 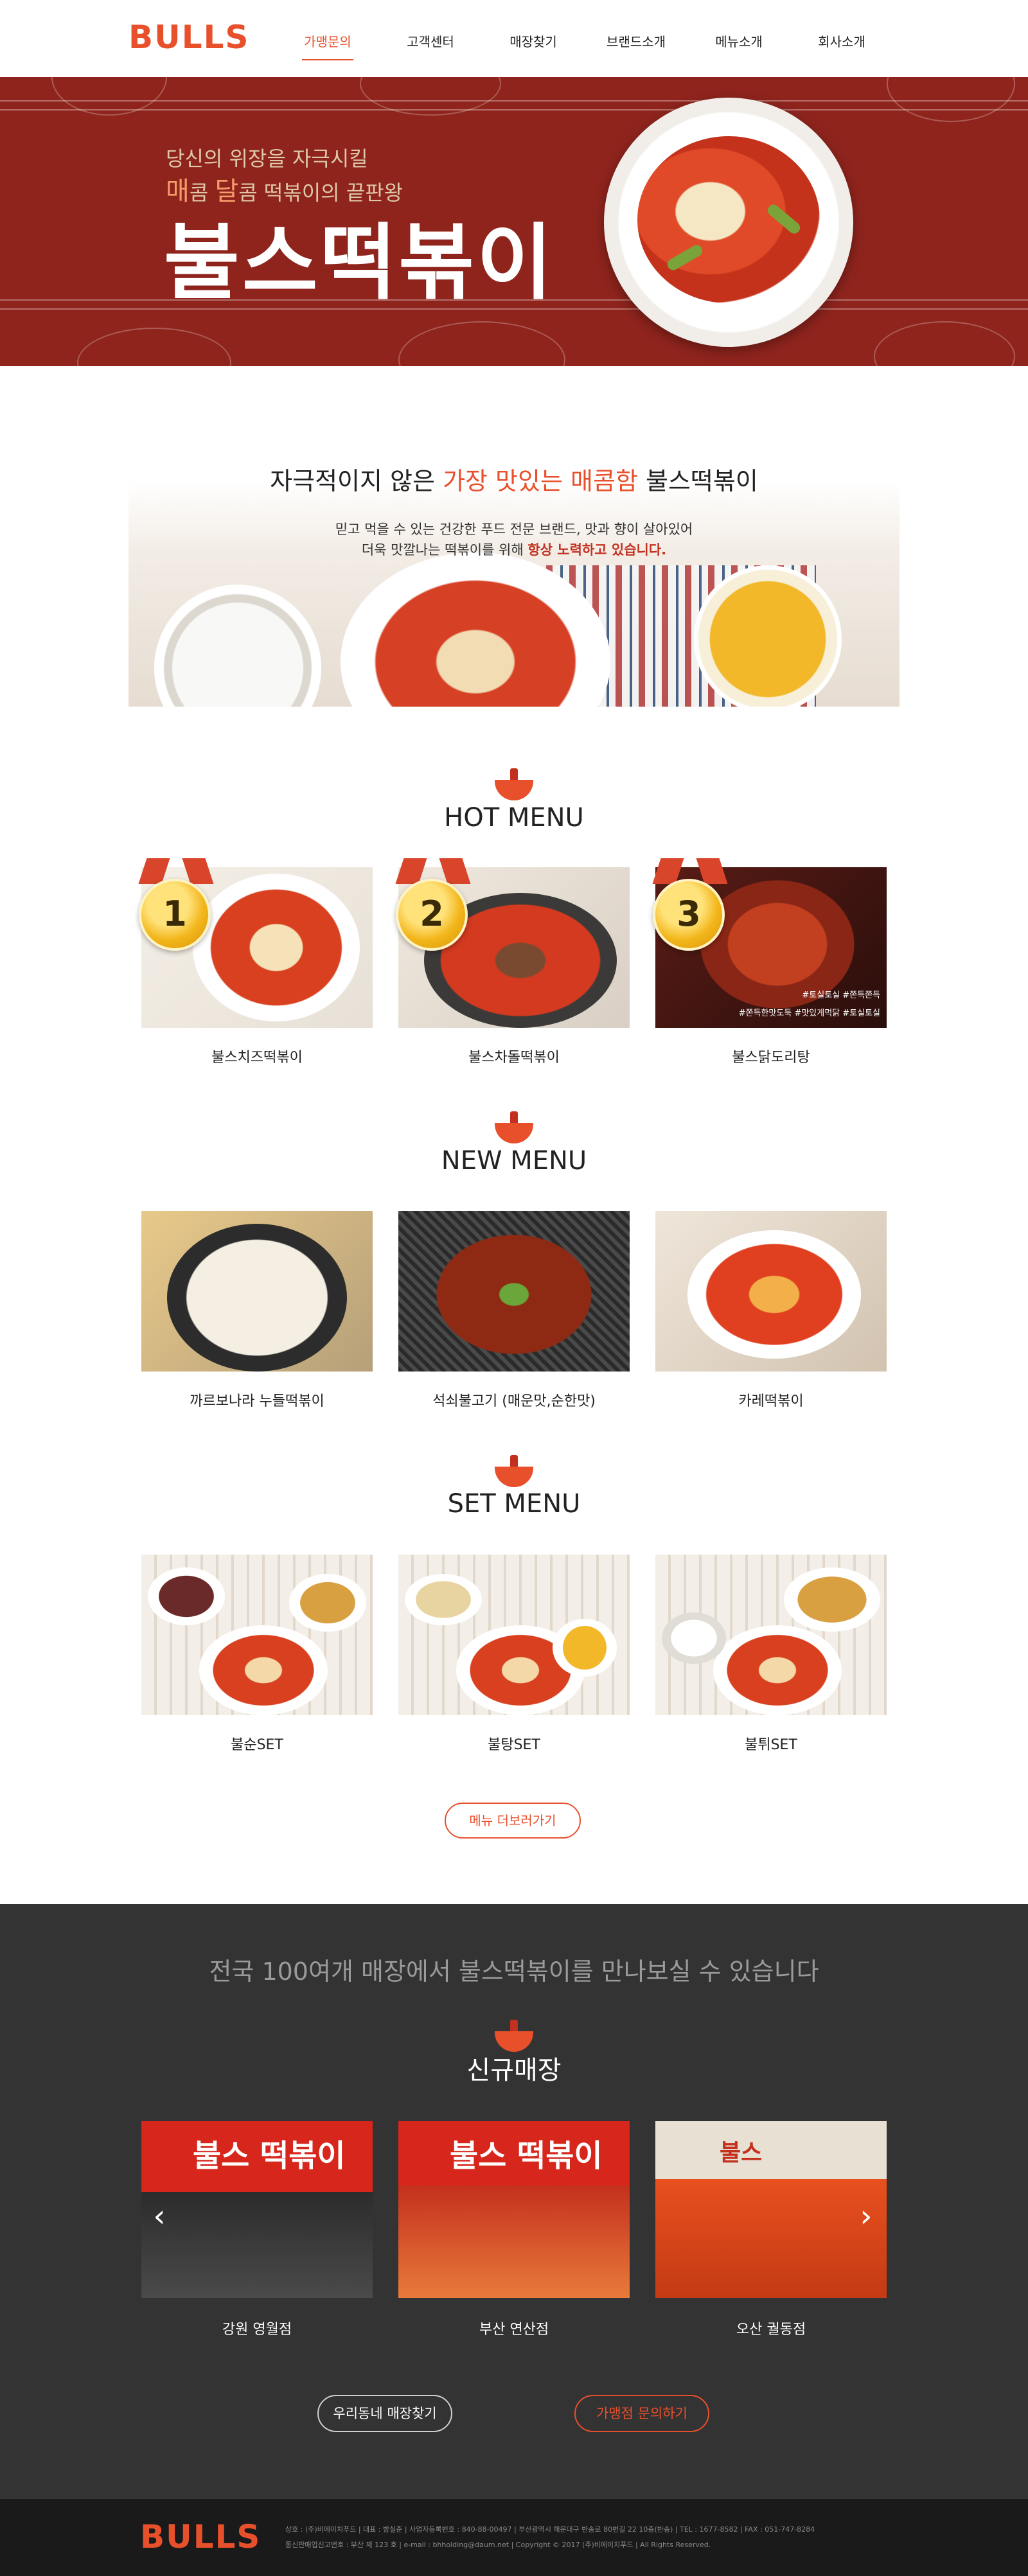 I want to click on store-sign-text: 불스, so click(x=741, y=2153).